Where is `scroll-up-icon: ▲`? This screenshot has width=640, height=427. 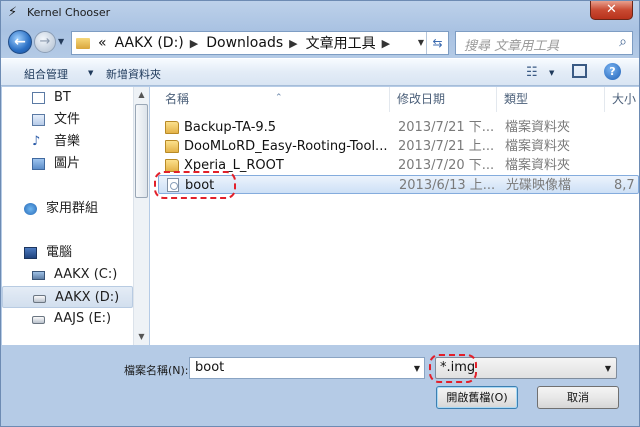
scroll-up-icon: ▲ is located at coordinates (141, 95).